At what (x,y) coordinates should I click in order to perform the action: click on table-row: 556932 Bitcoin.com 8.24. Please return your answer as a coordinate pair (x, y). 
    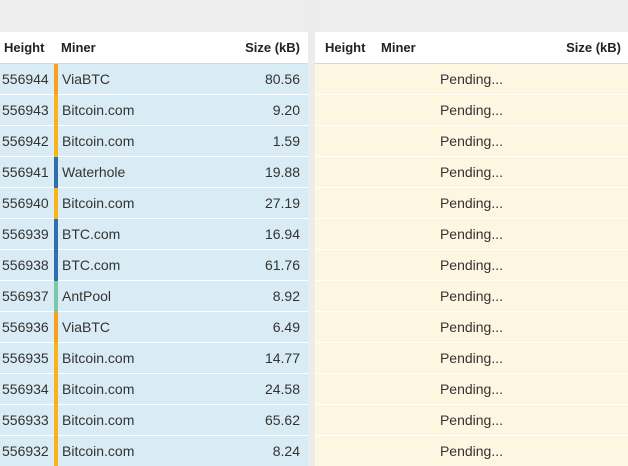
    Looking at the image, I should click on (154, 451).